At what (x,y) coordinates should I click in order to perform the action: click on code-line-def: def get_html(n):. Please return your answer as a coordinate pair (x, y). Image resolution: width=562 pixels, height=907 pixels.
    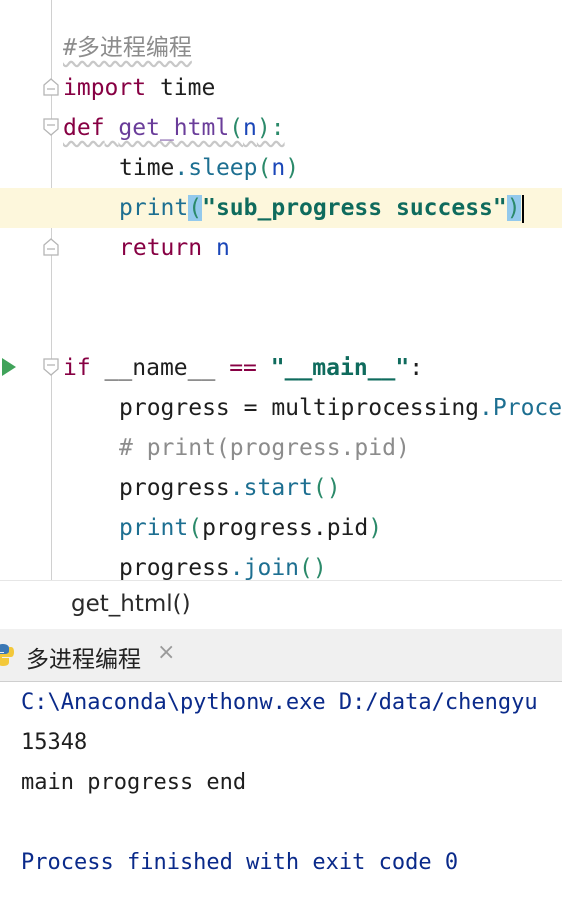
    Looking at the image, I should click on (281, 128).